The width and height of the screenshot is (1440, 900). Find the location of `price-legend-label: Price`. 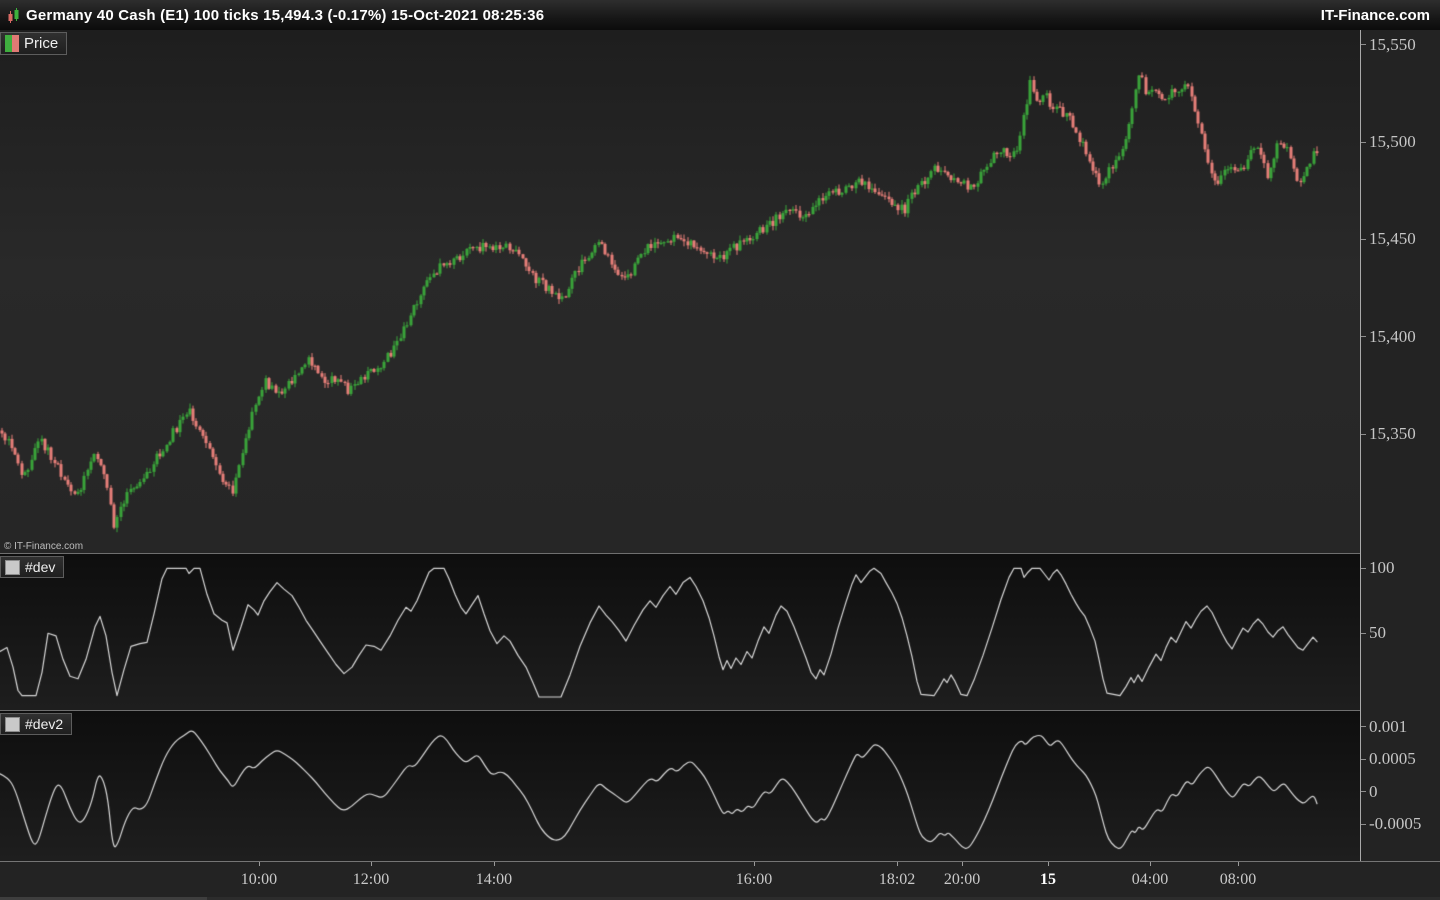

price-legend-label: Price is located at coordinates (41, 43).